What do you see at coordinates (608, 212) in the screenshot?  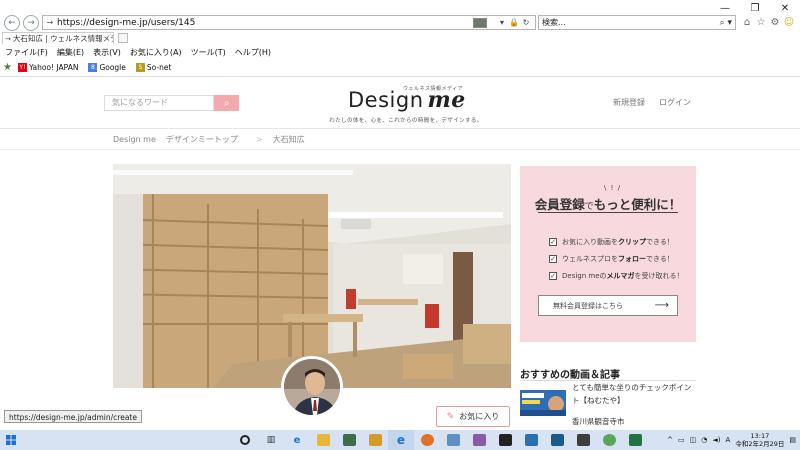 I see `promo-divider` at bounding box center [608, 212].